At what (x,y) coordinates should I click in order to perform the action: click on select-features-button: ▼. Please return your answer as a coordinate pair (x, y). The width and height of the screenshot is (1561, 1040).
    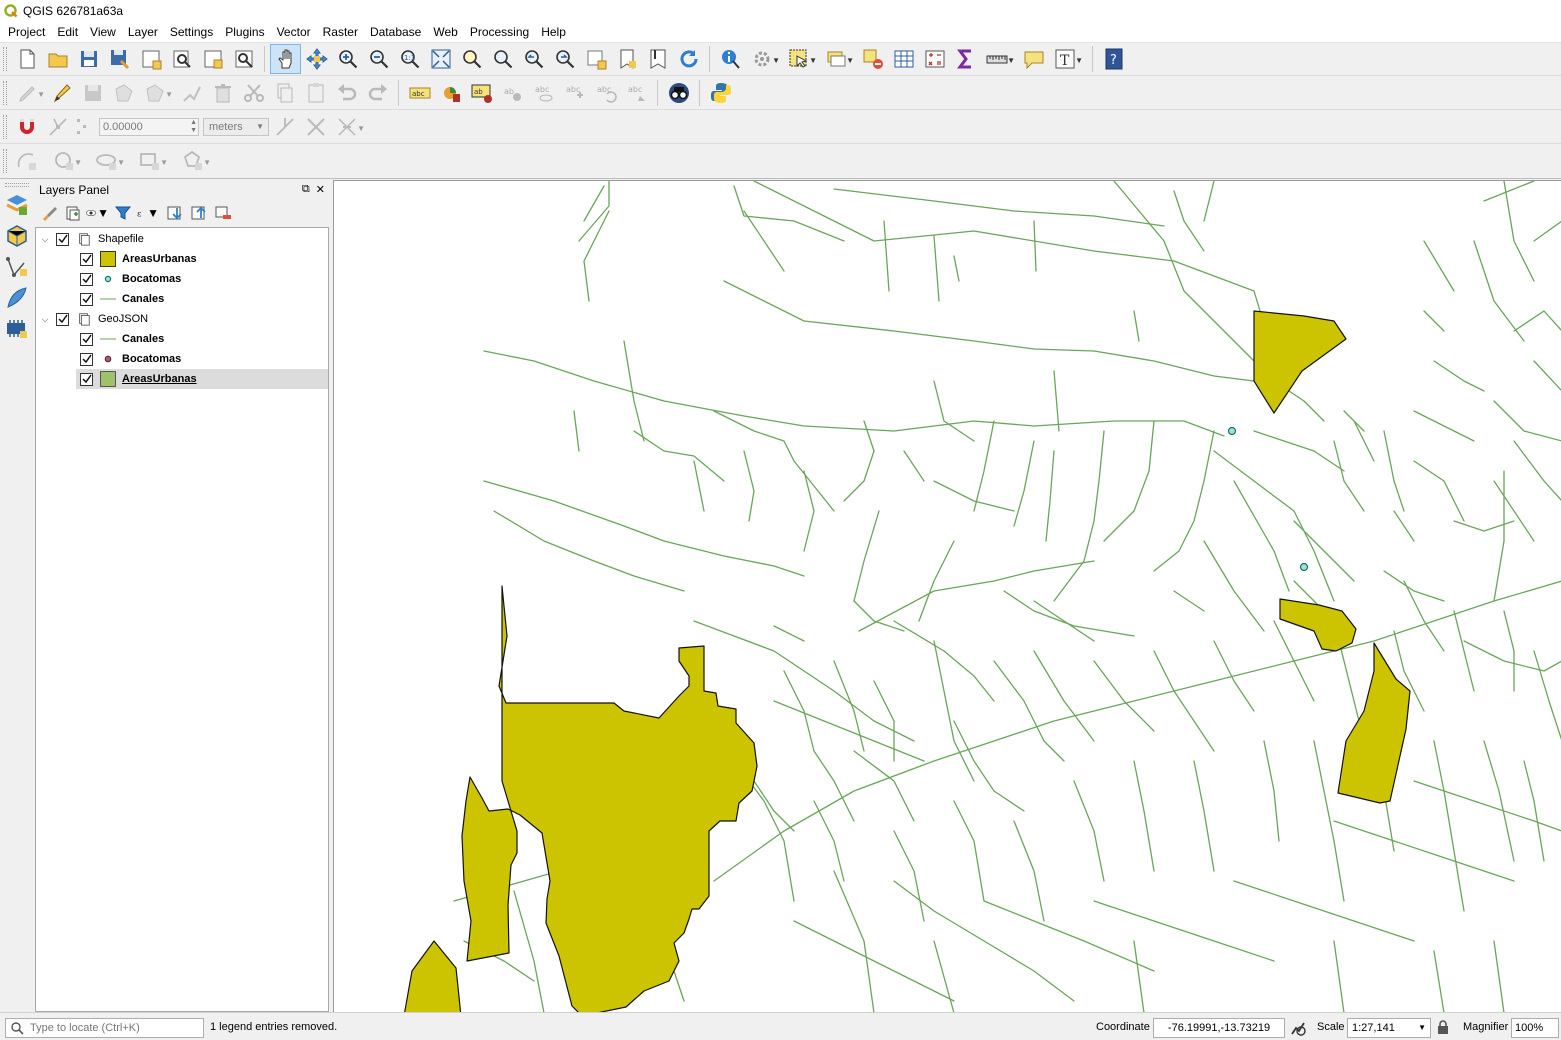
    Looking at the image, I should click on (800, 59).